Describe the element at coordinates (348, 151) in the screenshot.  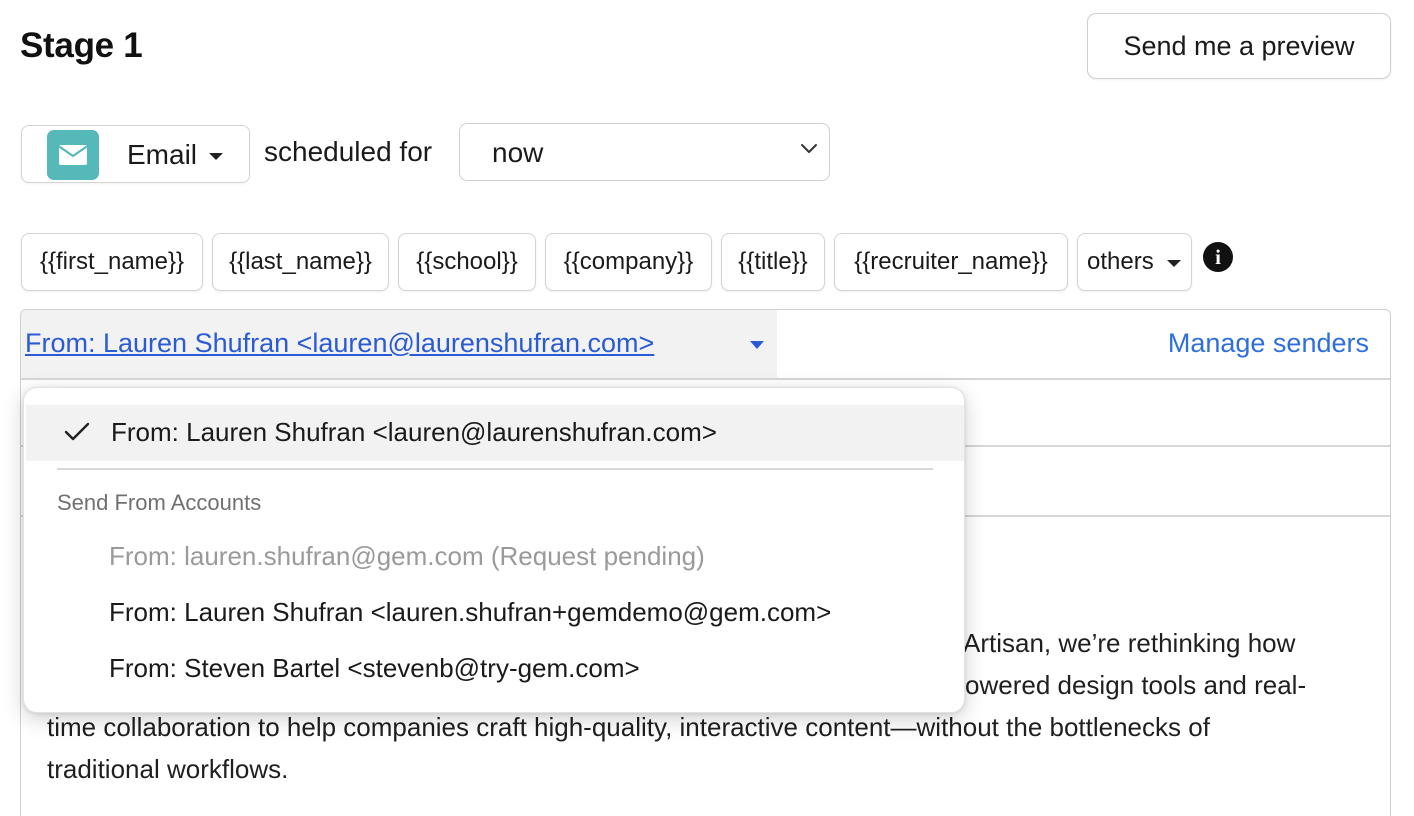
I see `scheduled-for-label: scheduled for` at that location.